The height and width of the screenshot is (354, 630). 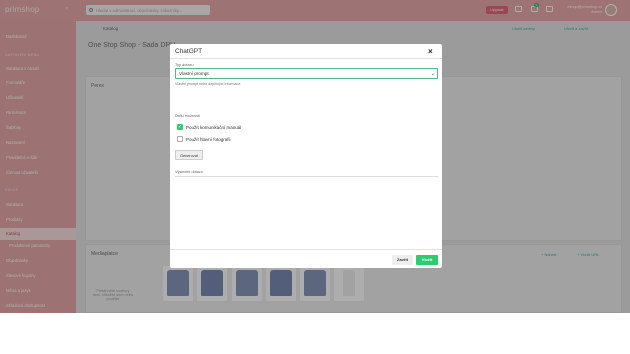 What do you see at coordinates (427, 260) in the screenshot?
I see `insert-button: Vložit` at bounding box center [427, 260].